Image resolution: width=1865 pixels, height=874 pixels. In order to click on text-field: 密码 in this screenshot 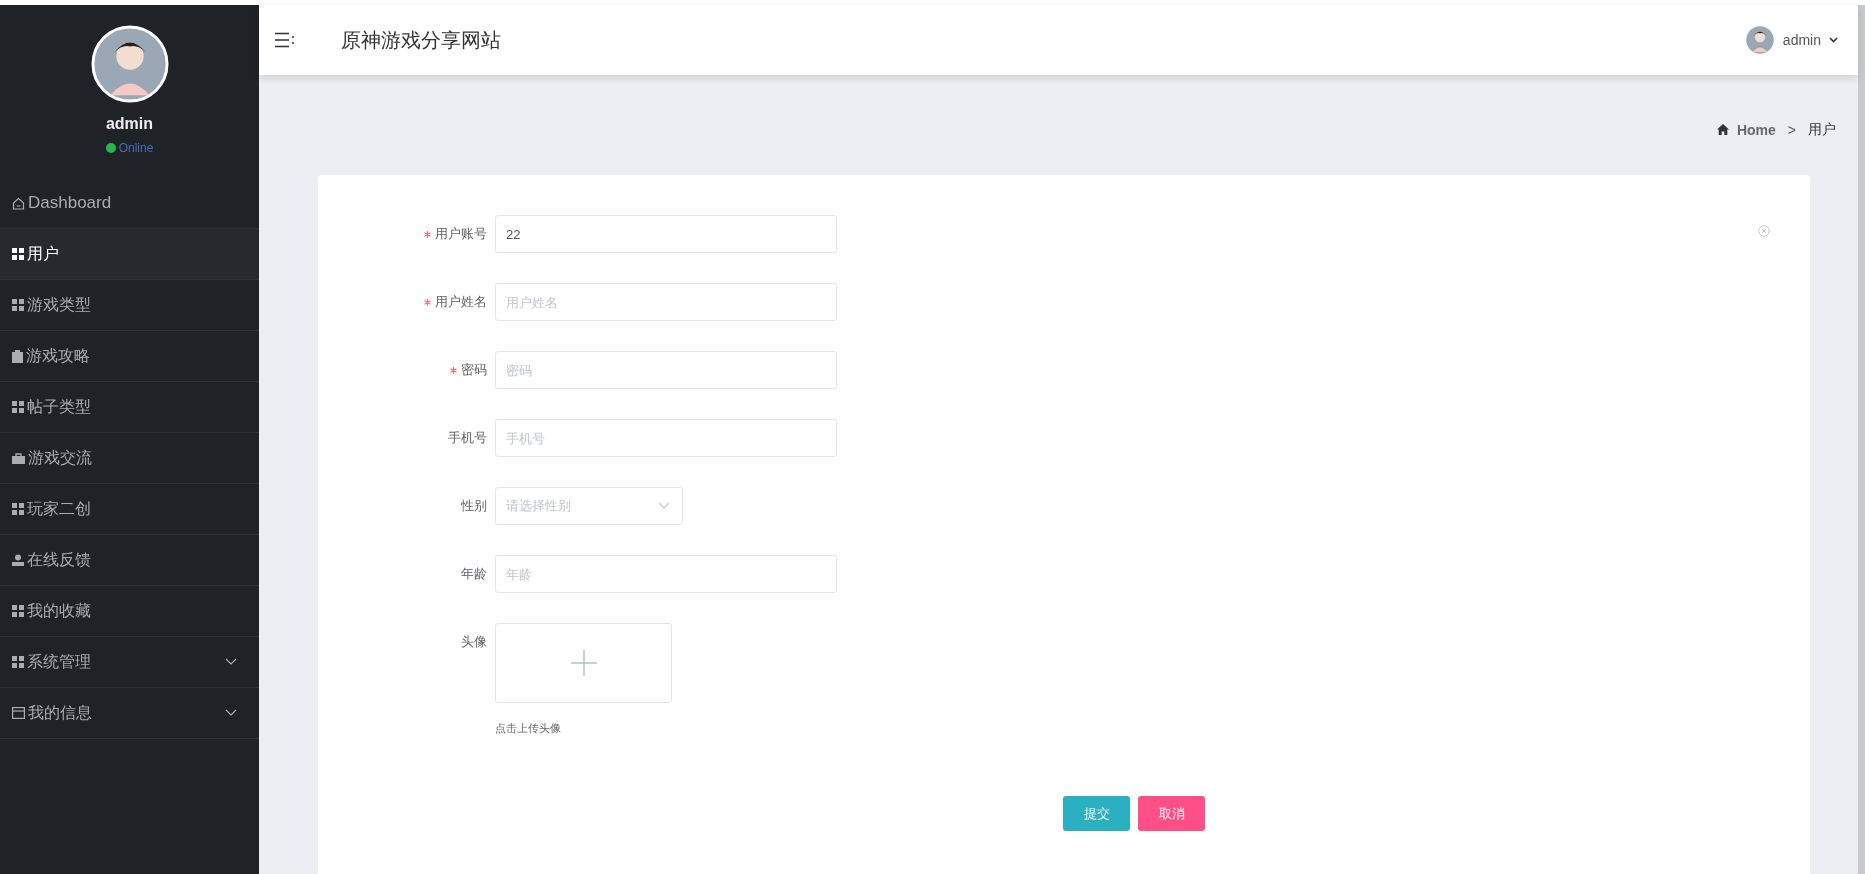, I will do `click(666, 370)`.